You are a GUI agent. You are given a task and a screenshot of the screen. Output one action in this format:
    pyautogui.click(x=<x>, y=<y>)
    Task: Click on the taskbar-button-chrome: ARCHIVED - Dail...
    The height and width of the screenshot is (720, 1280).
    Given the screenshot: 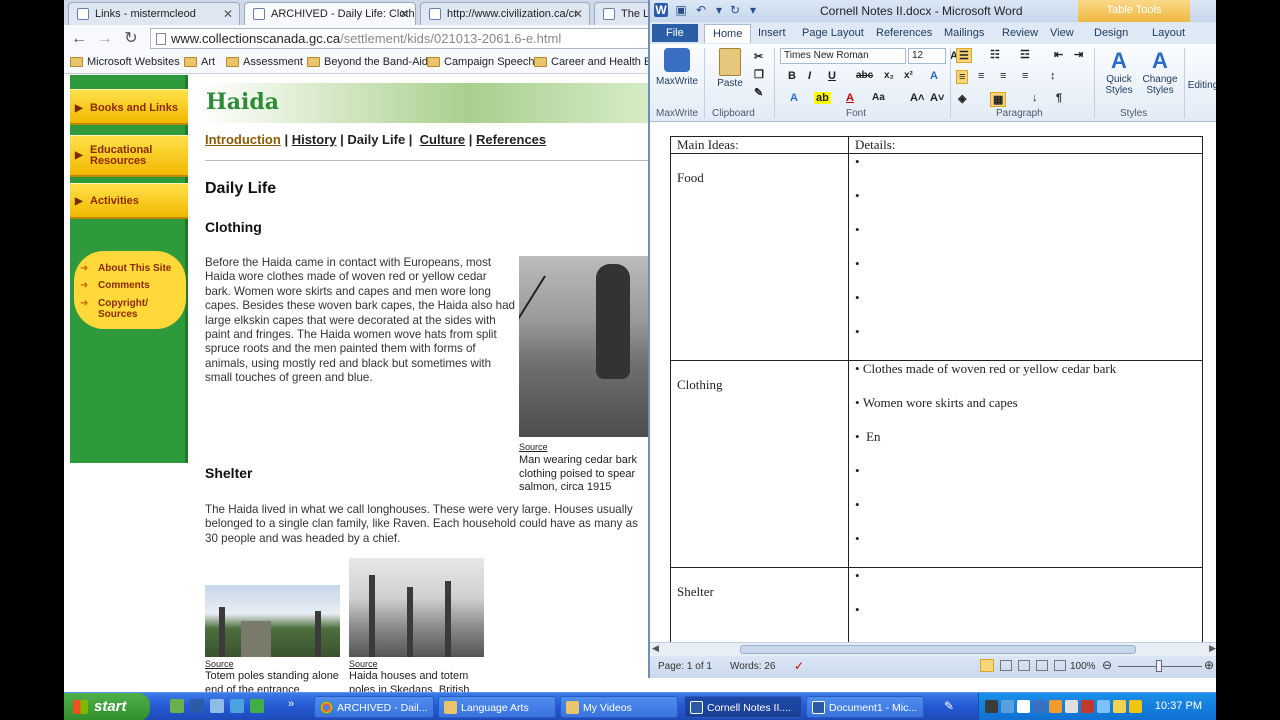 What is the action you would take?
    pyautogui.click(x=374, y=707)
    